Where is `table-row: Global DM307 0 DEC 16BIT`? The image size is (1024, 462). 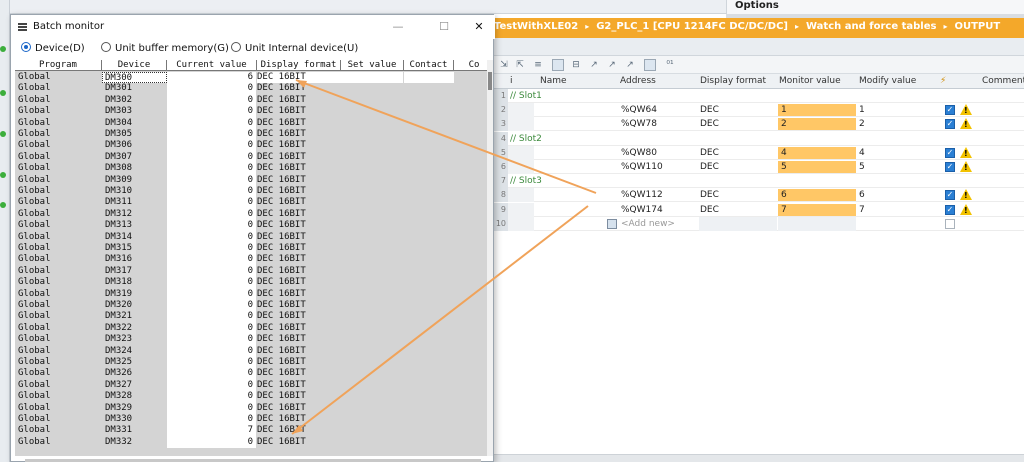
table-row: Global DM307 0 DEC 16BIT is located at coordinates (251, 157).